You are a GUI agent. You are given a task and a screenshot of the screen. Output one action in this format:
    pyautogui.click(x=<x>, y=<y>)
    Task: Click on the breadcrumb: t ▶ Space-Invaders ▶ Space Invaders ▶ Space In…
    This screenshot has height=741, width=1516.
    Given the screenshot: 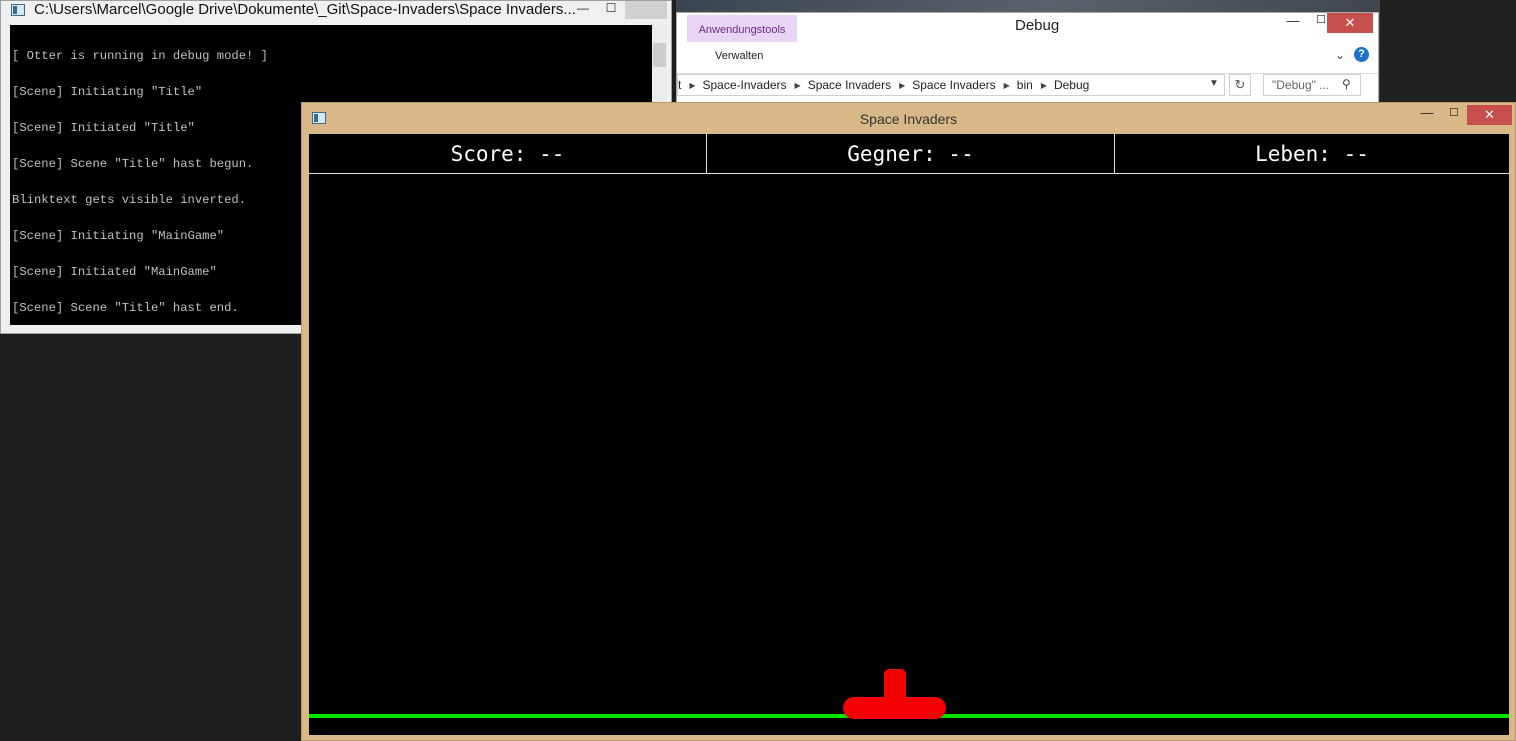 What is the action you would take?
    pyautogui.click(x=883, y=85)
    